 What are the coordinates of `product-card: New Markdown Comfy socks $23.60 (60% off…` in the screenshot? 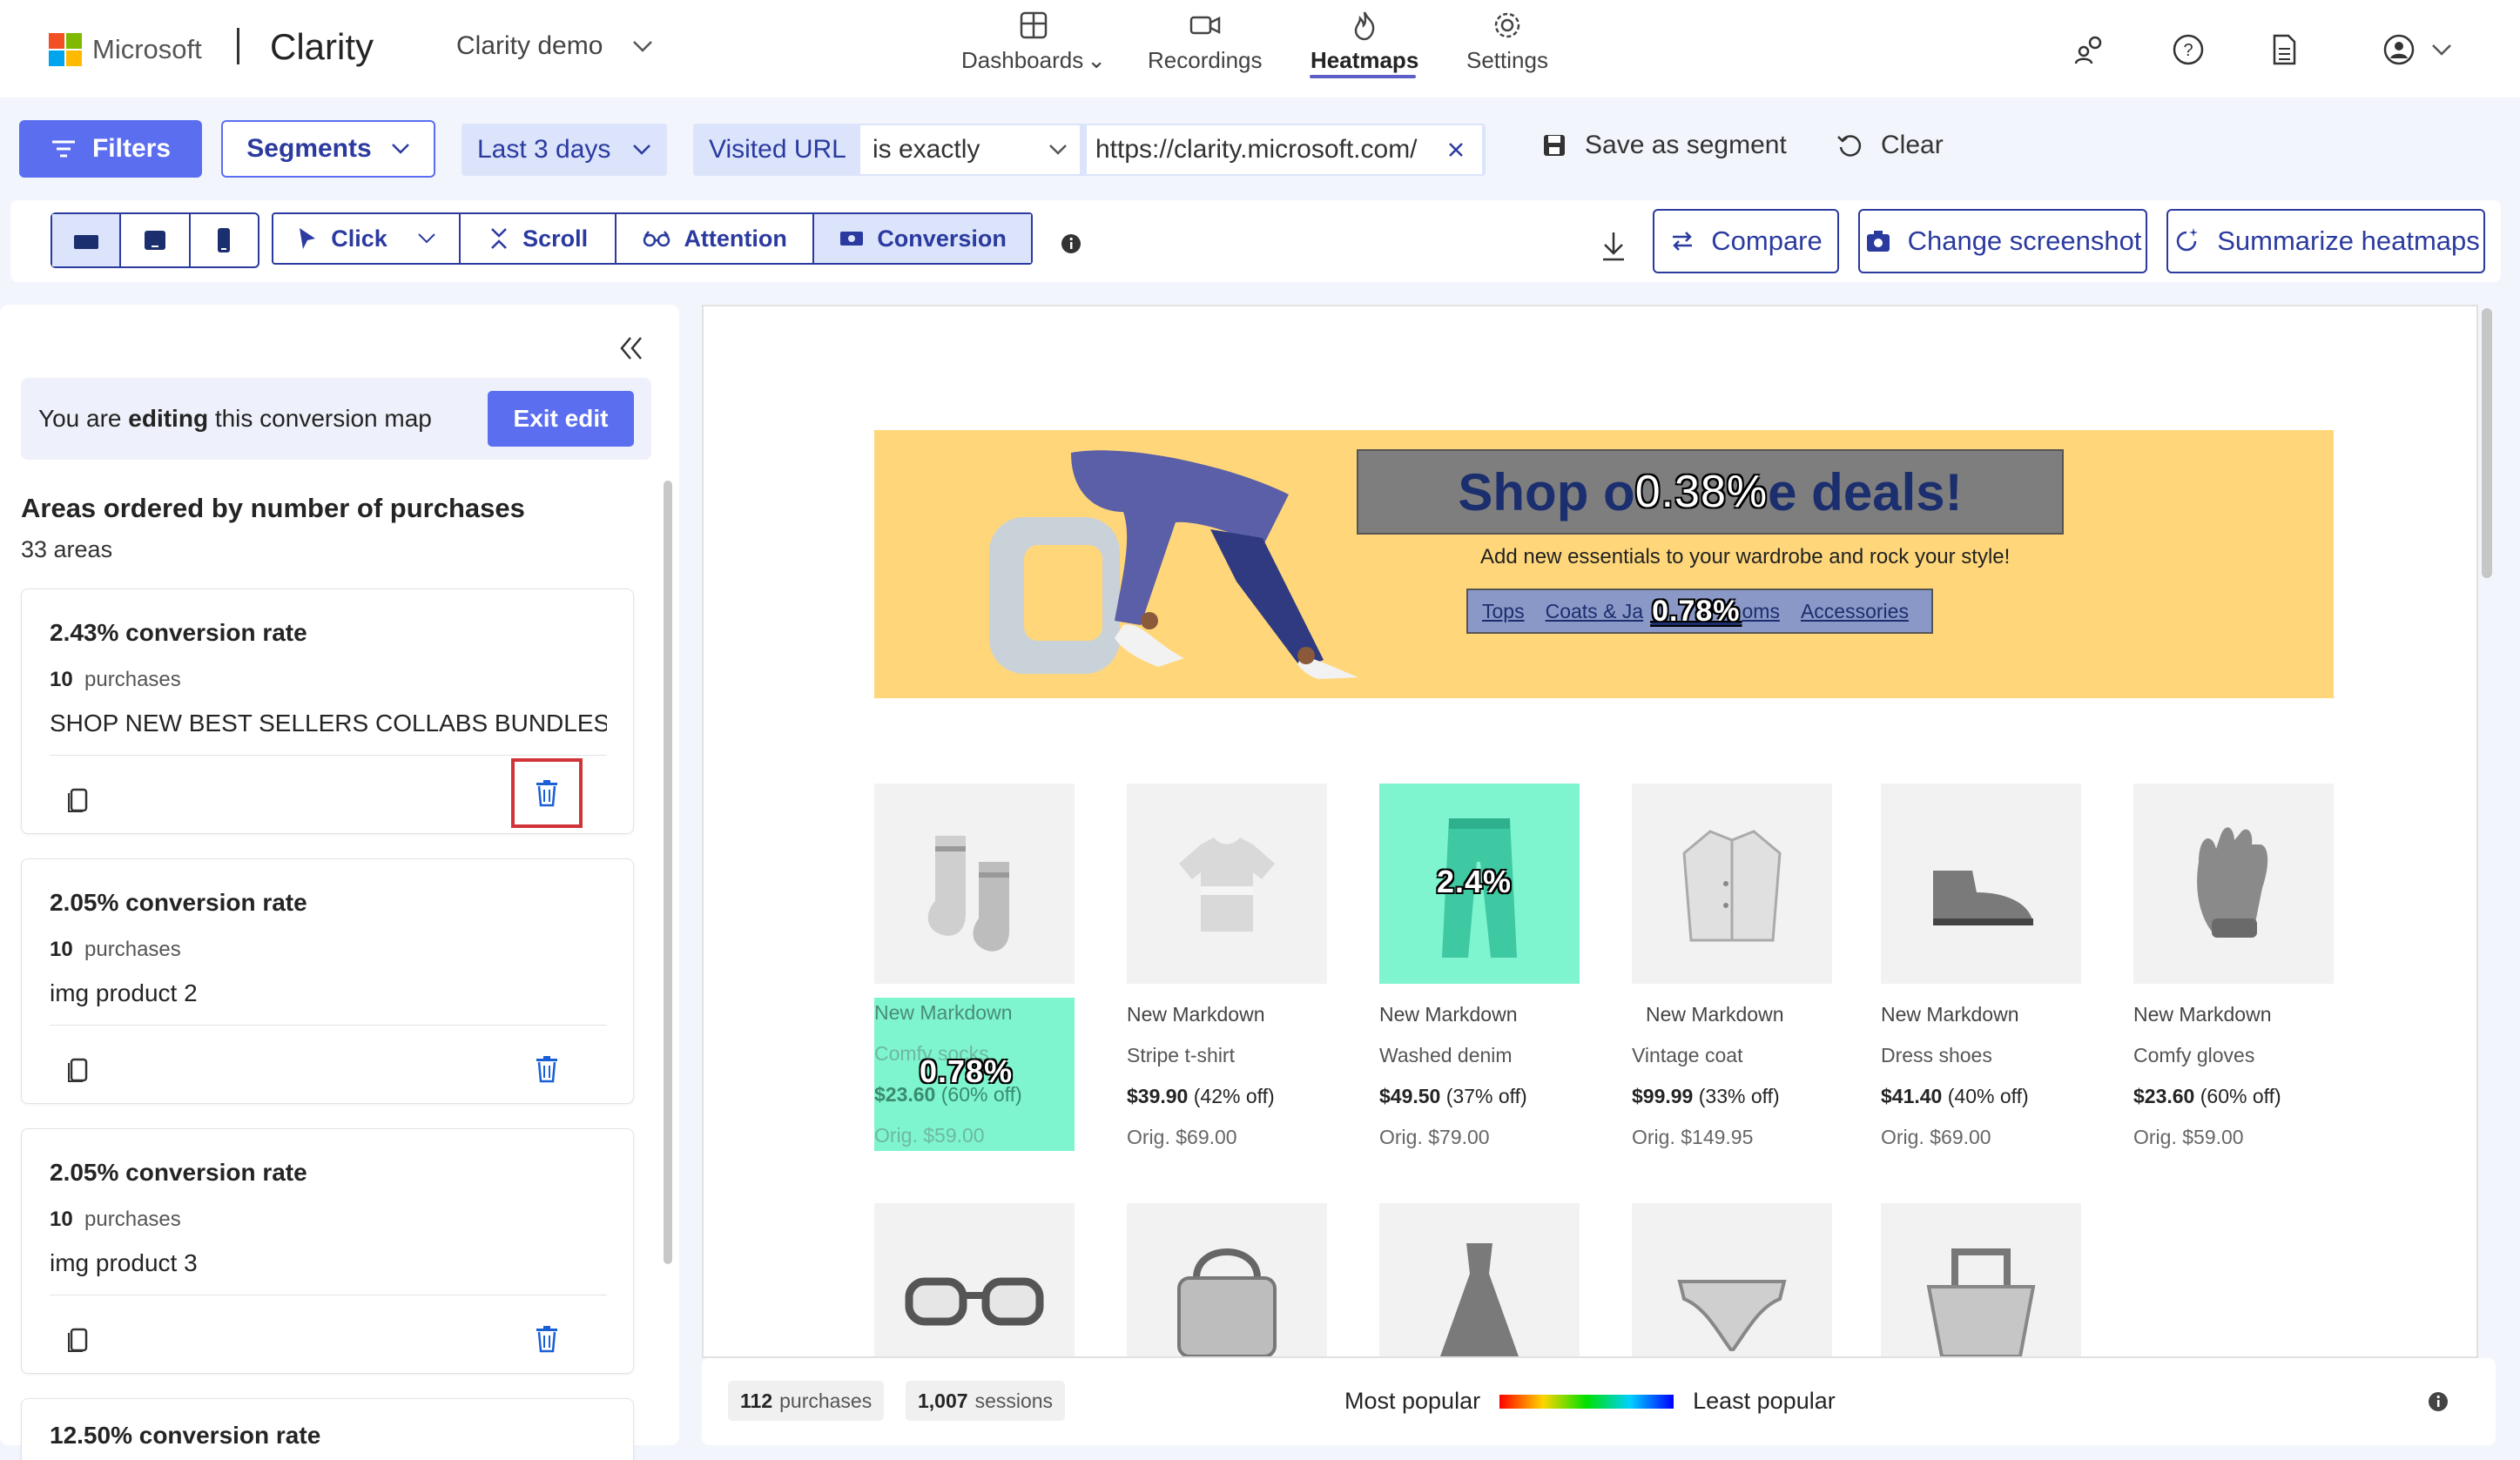 It's located at (974, 968).